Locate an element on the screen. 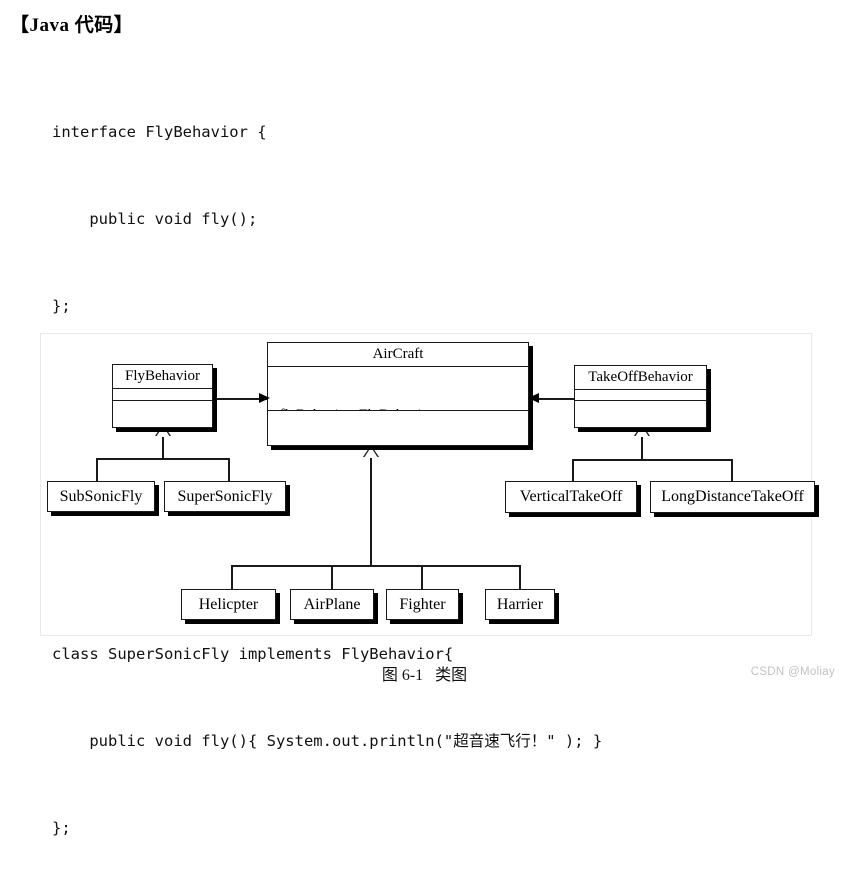  generalization-branch-harrier is located at coordinates (520, 577).